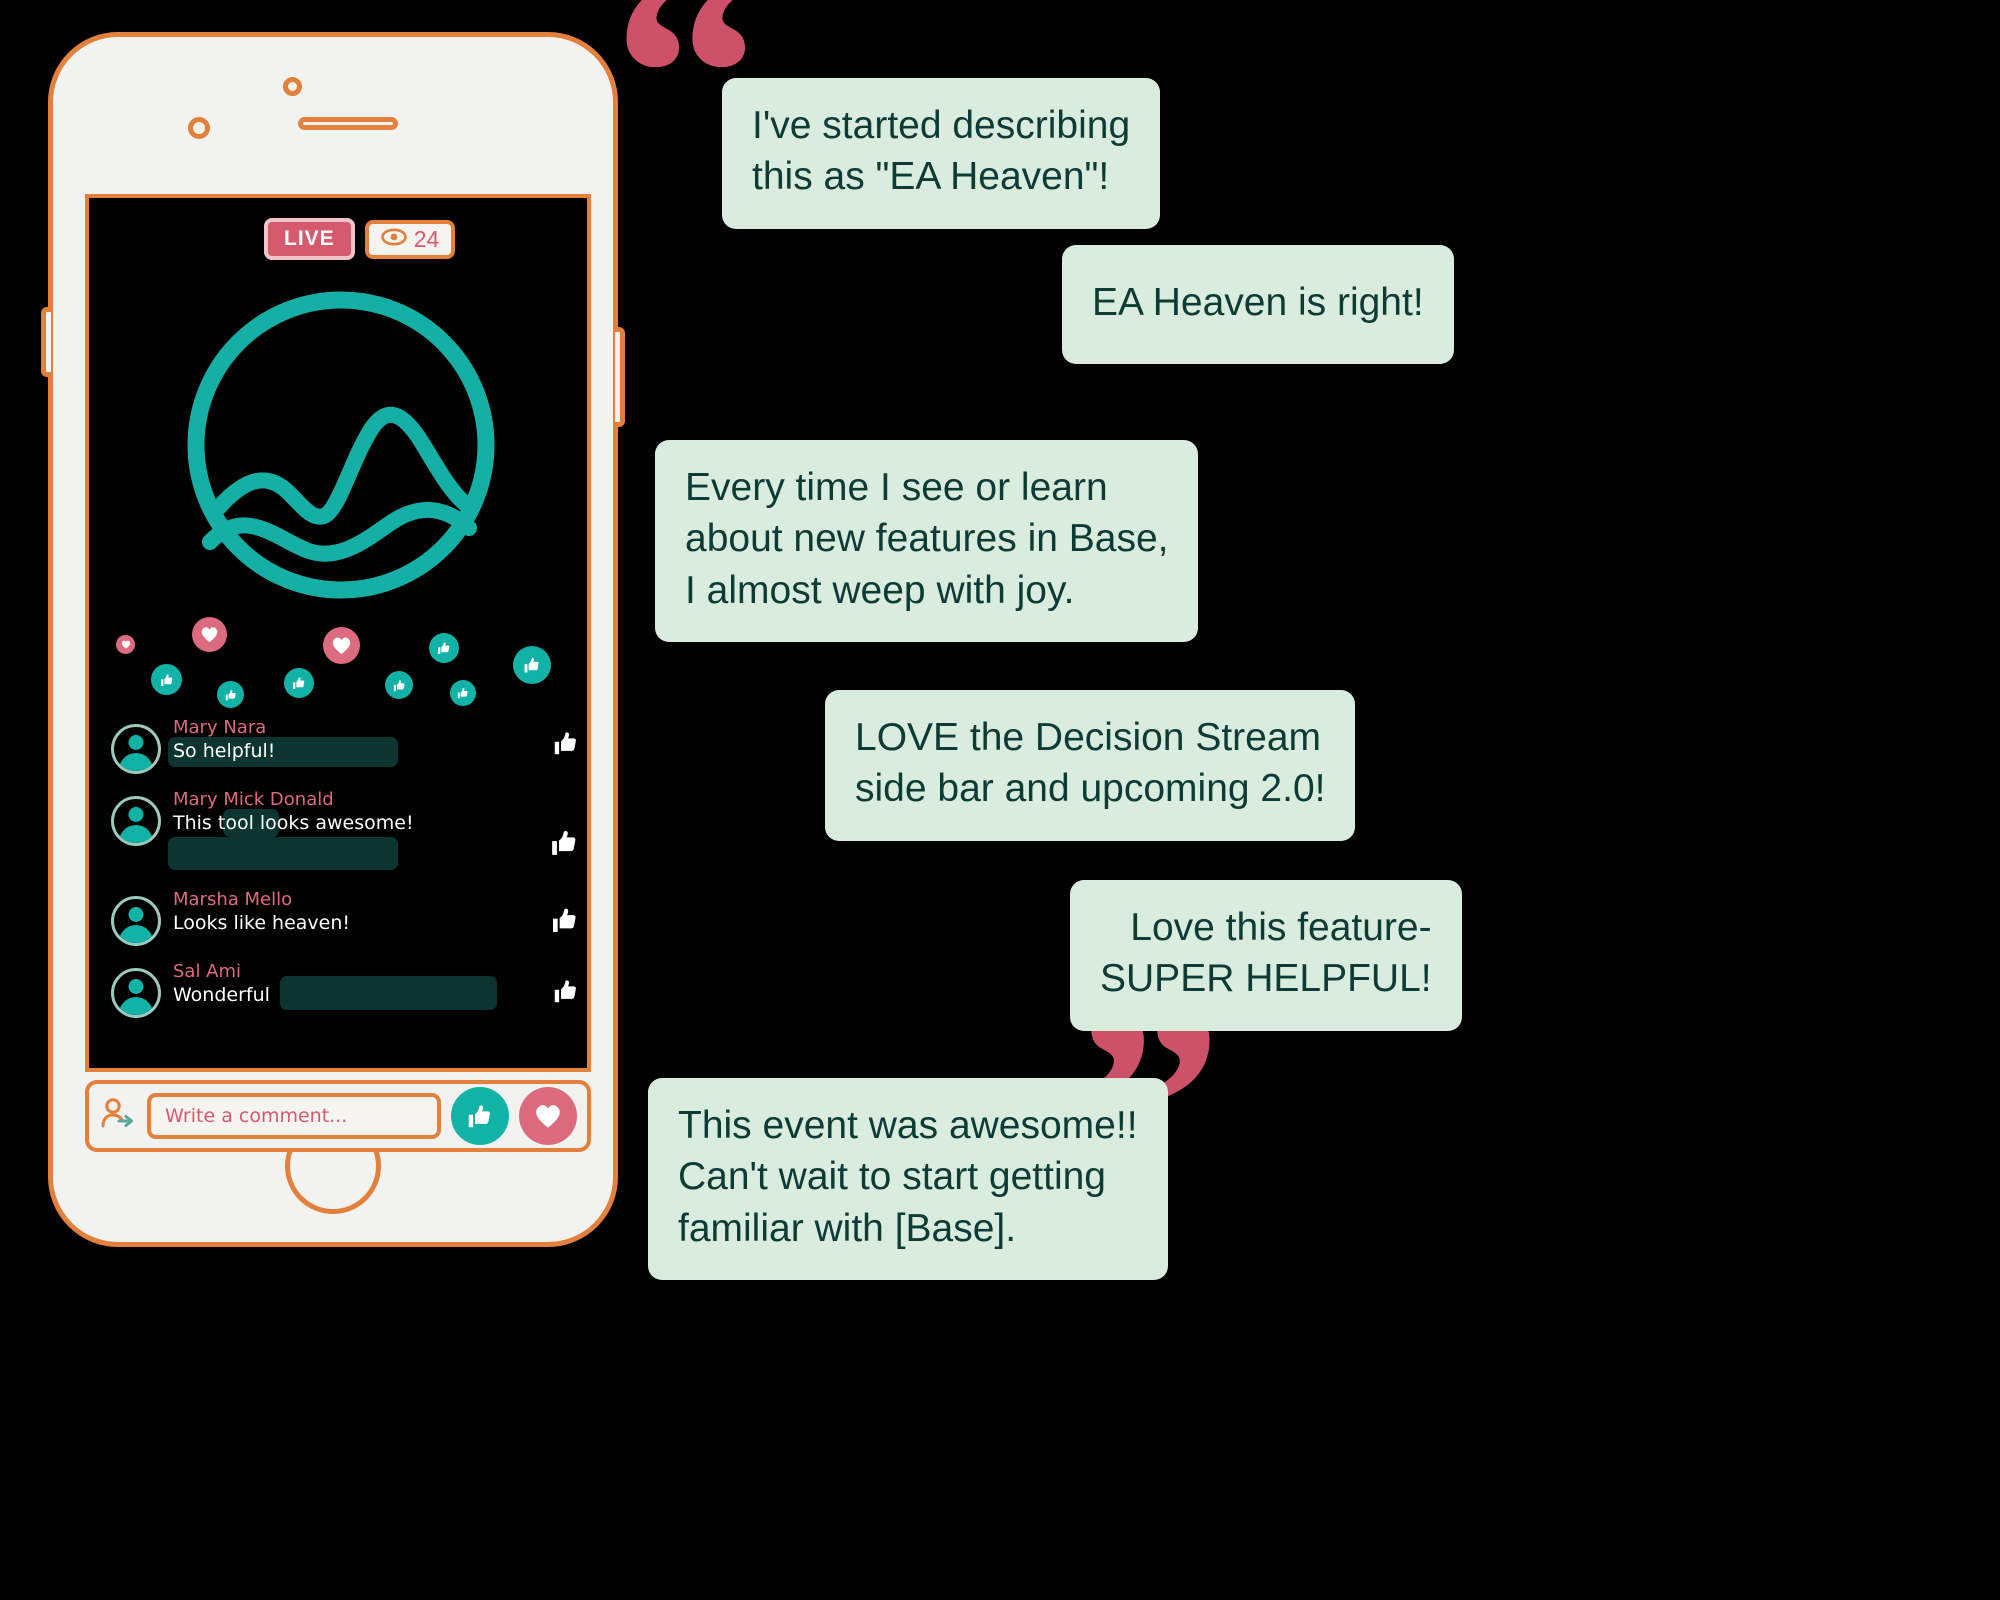 This screenshot has width=2000, height=1600. Describe the element at coordinates (548, 1116) in the screenshot. I see `heart-button` at that location.